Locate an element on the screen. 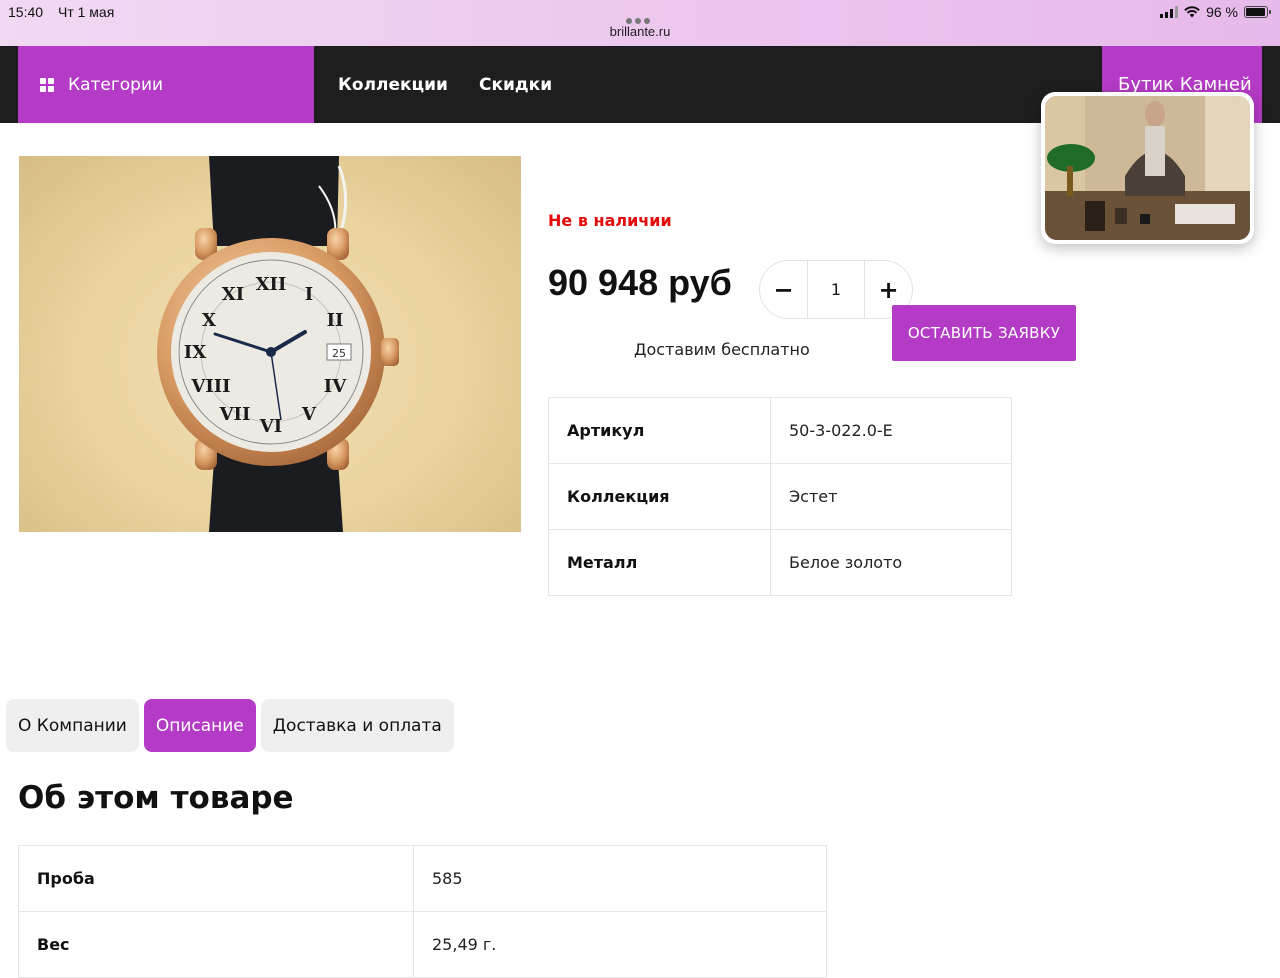  about-value: 25,49 г. is located at coordinates (620, 944).